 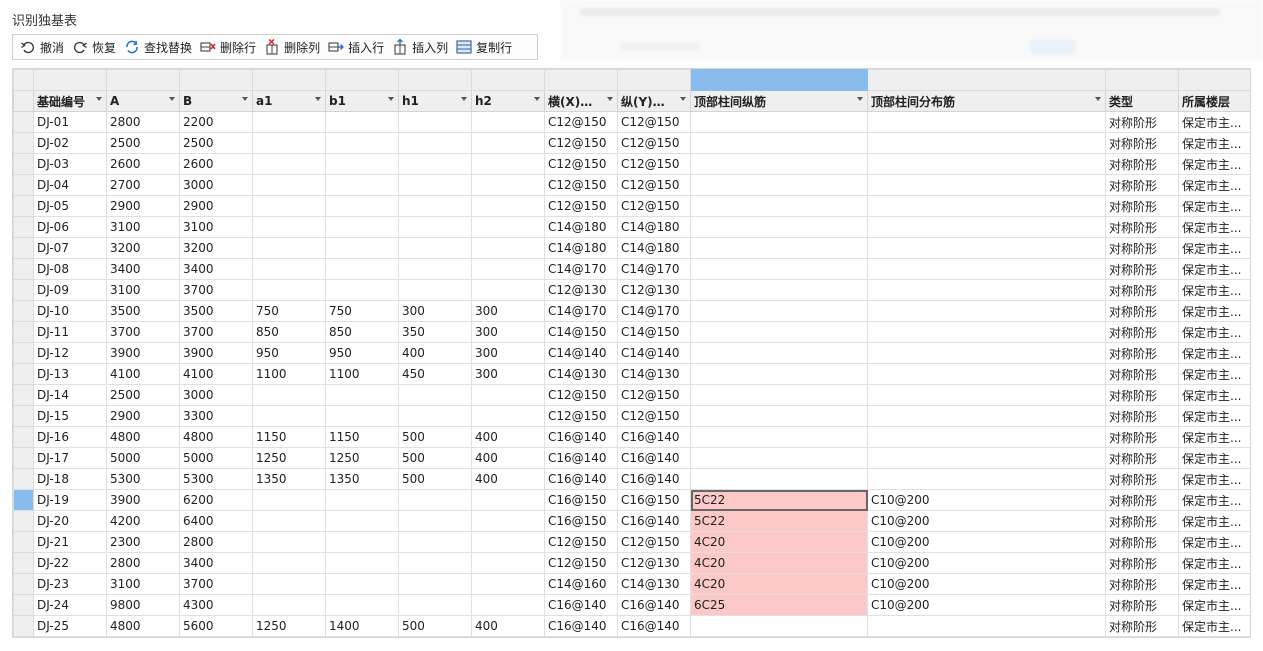 What do you see at coordinates (508, 101) in the screenshot?
I see `column-header: h2` at bounding box center [508, 101].